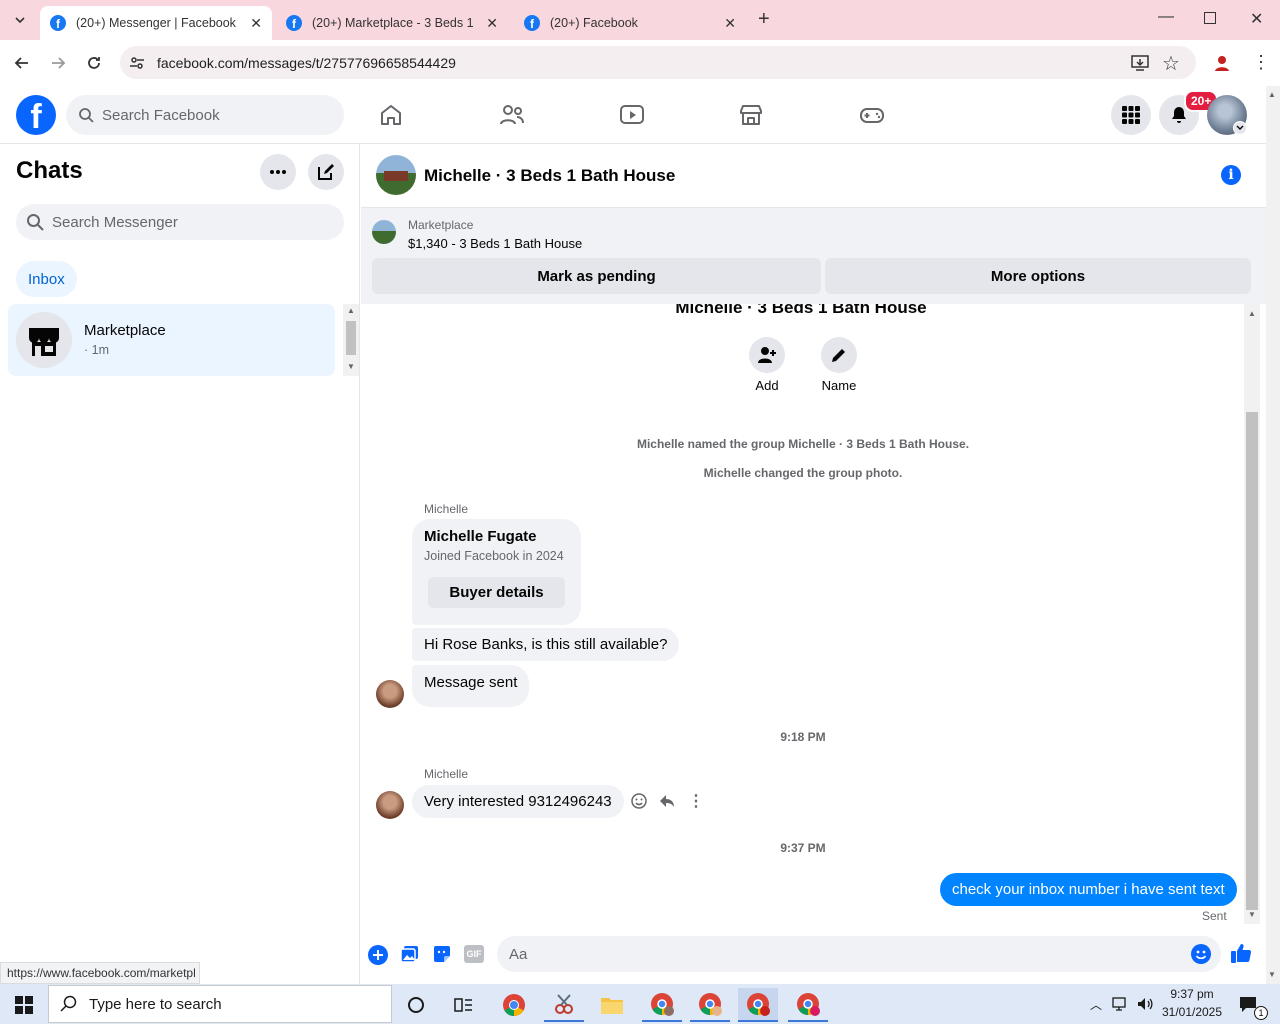 The image size is (1280, 1024). What do you see at coordinates (630, 23) in the screenshot?
I see `tab-facebook: f (20+) Facebook ✕` at bounding box center [630, 23].